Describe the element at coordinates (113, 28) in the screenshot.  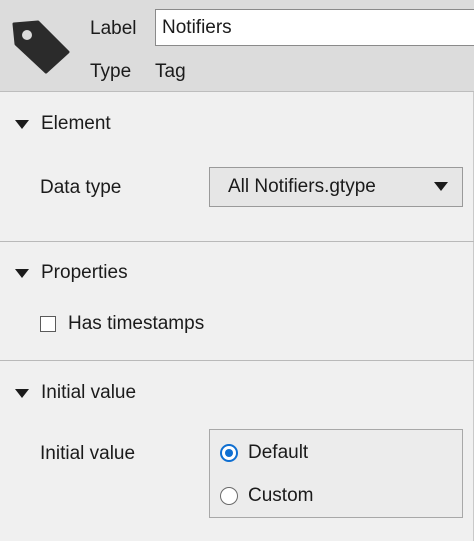
I see `label-caption: Label` at that location.